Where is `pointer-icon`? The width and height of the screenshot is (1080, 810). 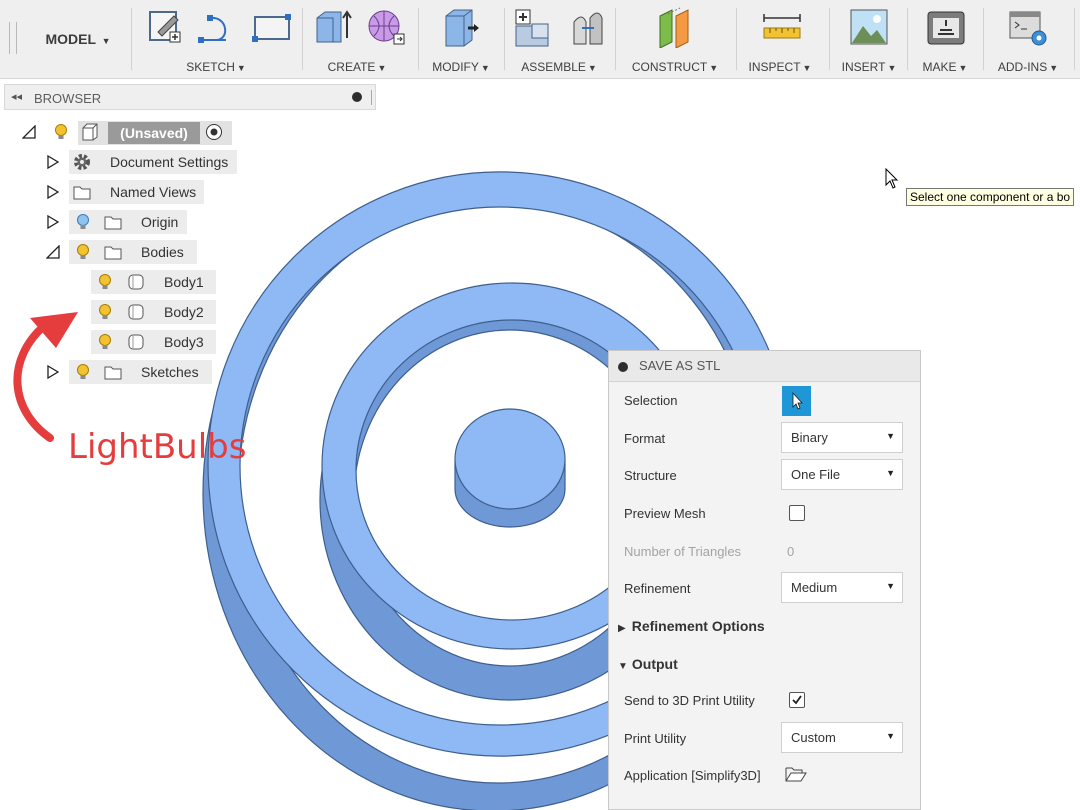 pointer-icon is located at coordinates (797, 400).